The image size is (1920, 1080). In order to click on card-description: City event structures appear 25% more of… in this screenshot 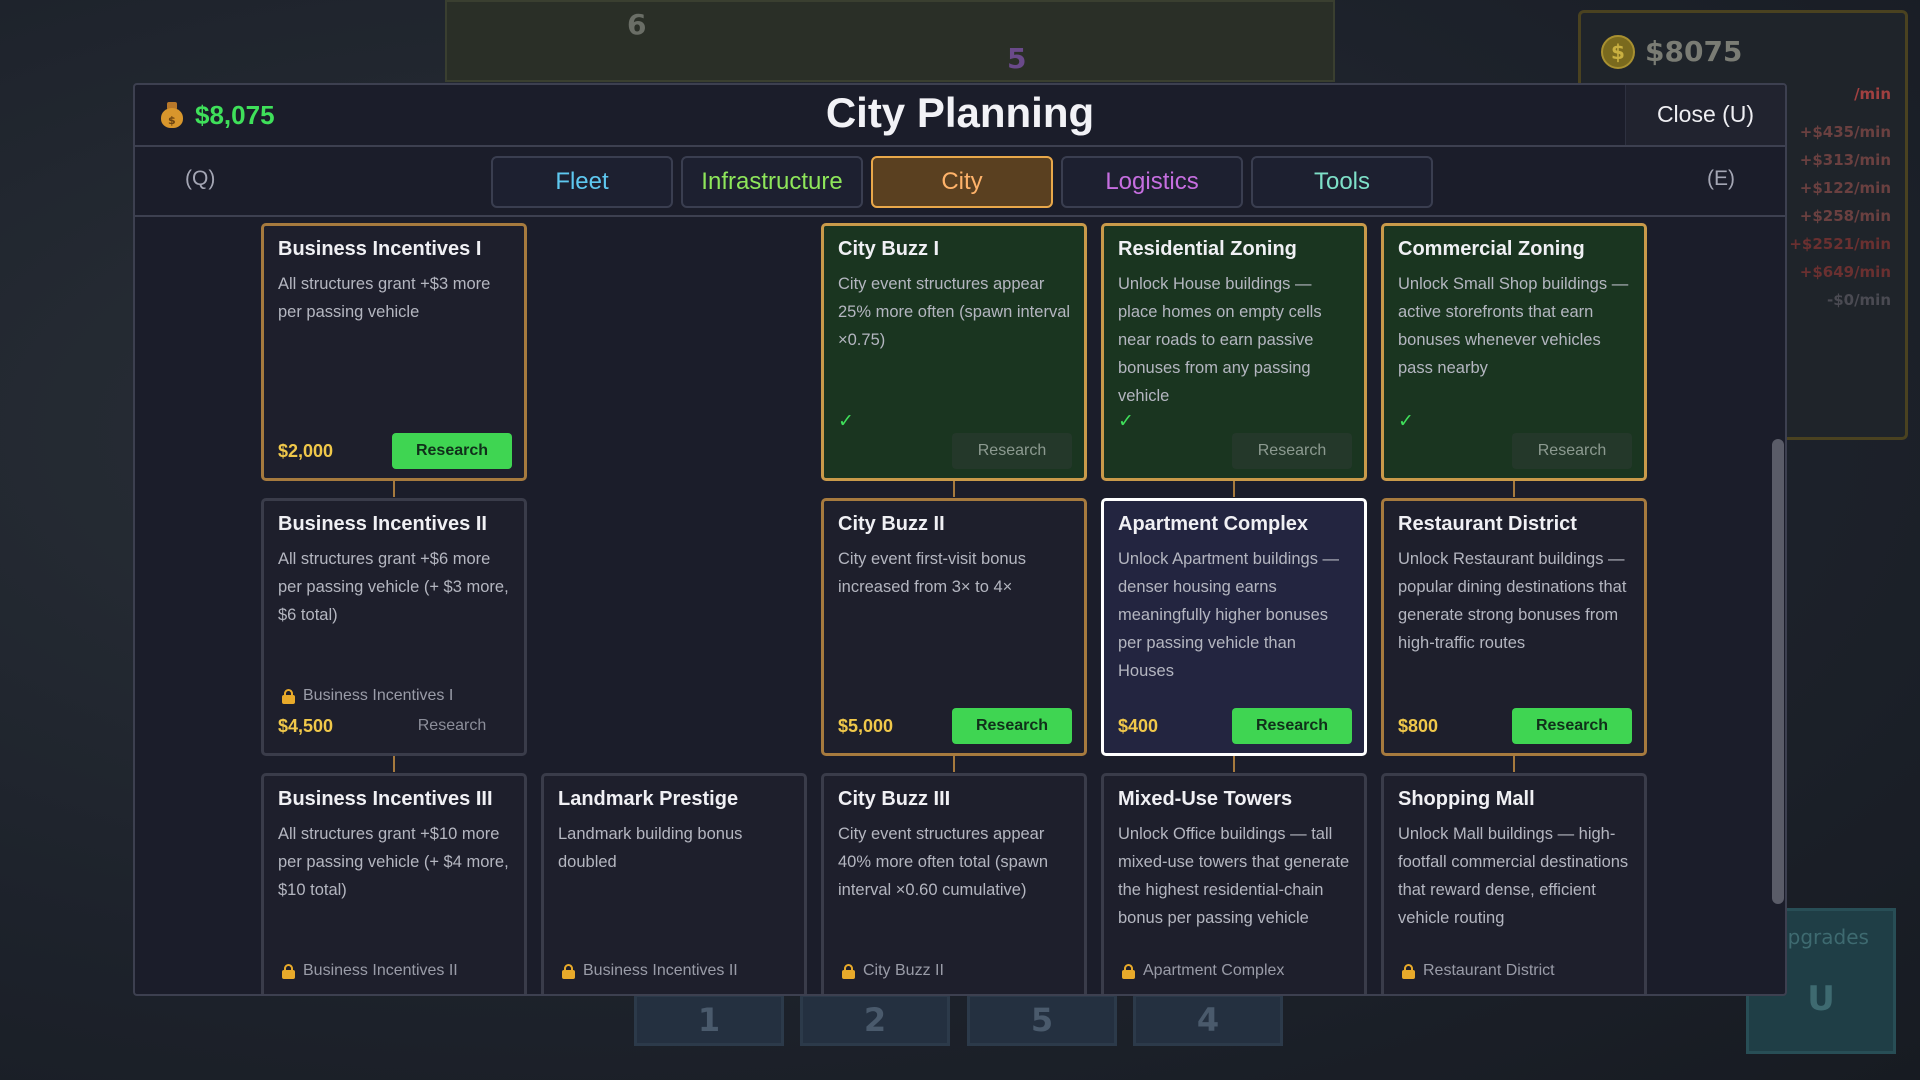, I will do `click(954, 312)`.